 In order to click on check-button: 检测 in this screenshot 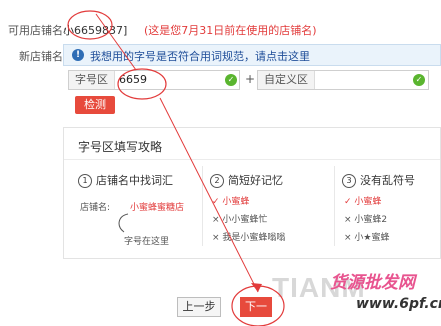, I will do `click(95, 105)`.